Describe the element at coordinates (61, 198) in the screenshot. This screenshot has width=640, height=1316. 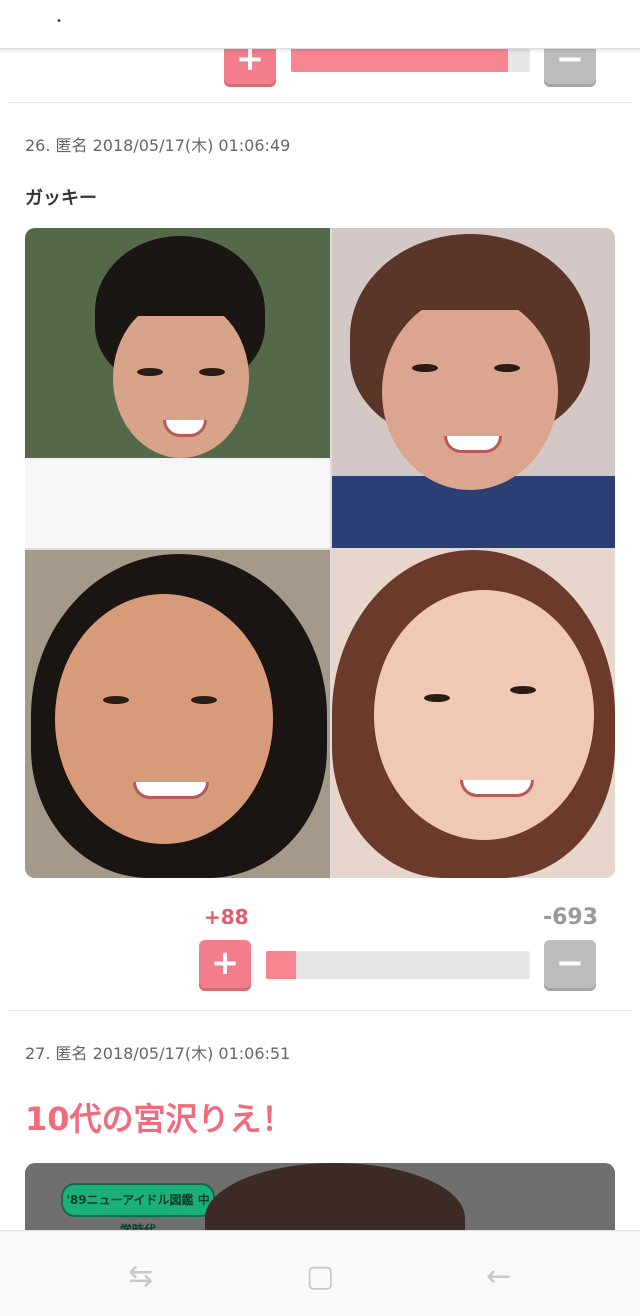
I see `post-body: ガッキー` at that location.